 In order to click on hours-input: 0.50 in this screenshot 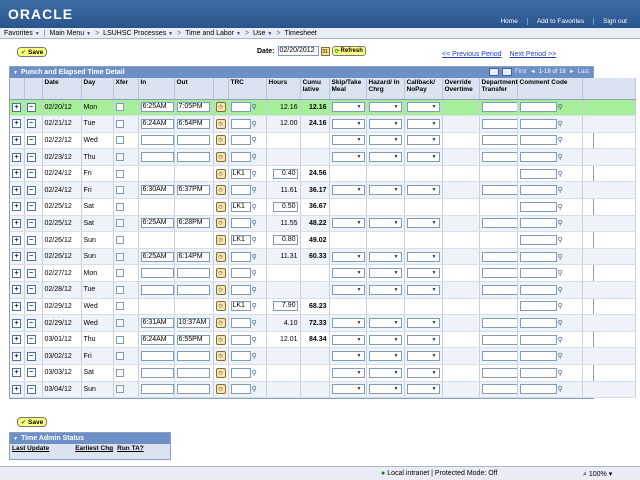, I will do `click(285, 206)`.